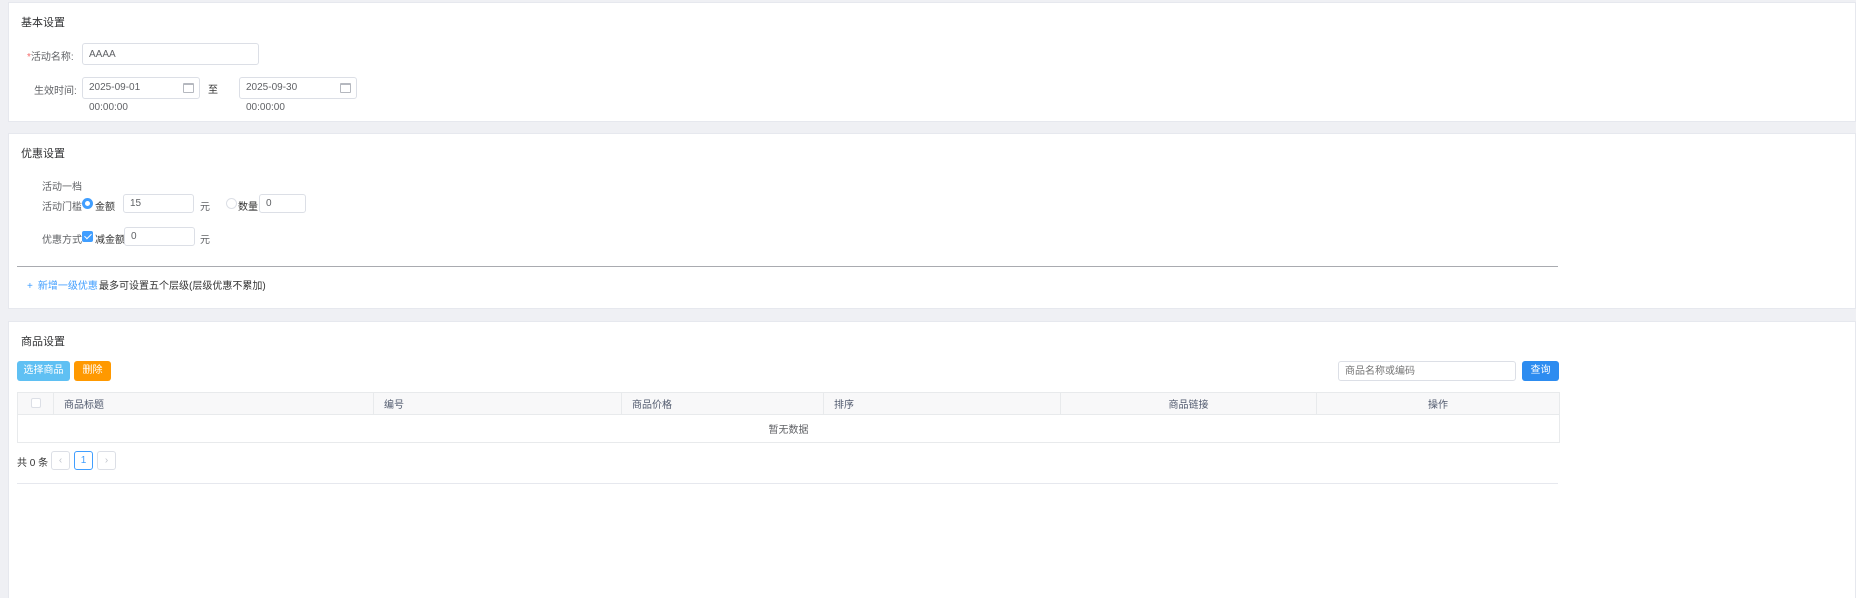 Image resolution: width=1856 pixels, height=598 pixels. I want to click on amount-unit: 元, so click(205, 207).